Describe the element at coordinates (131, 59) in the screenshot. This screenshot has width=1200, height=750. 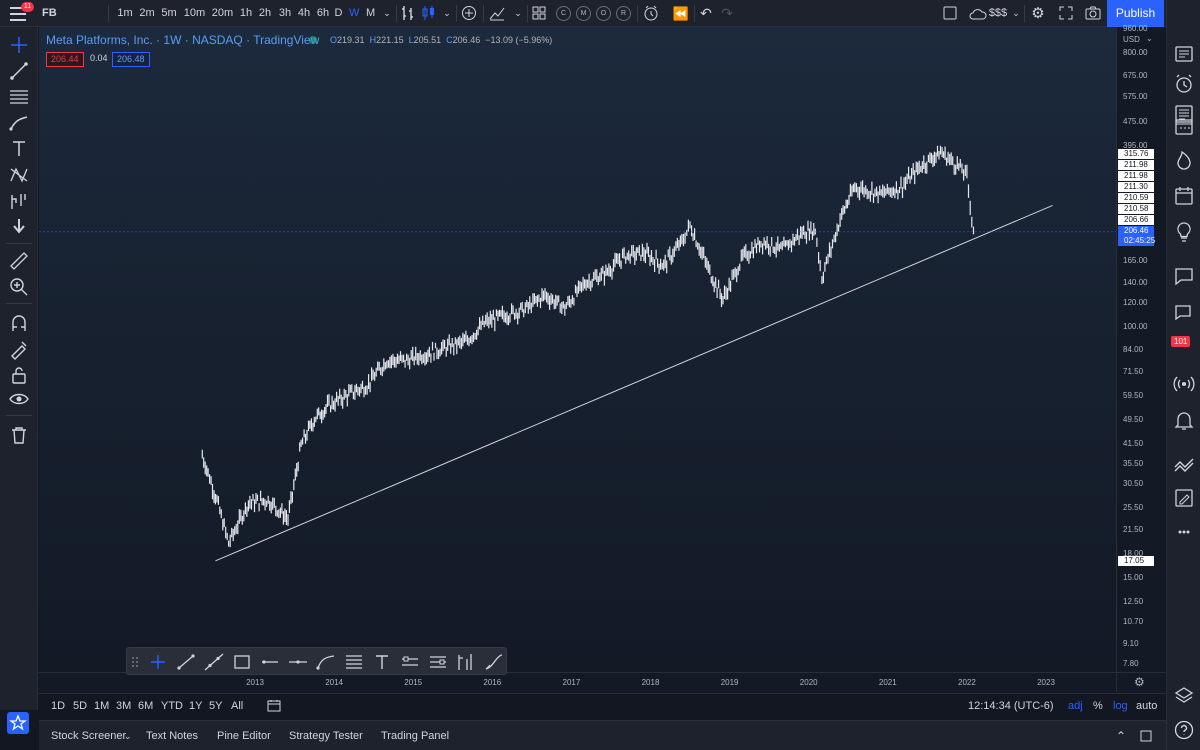
I see `ask-price-button: 206.48` at that location.